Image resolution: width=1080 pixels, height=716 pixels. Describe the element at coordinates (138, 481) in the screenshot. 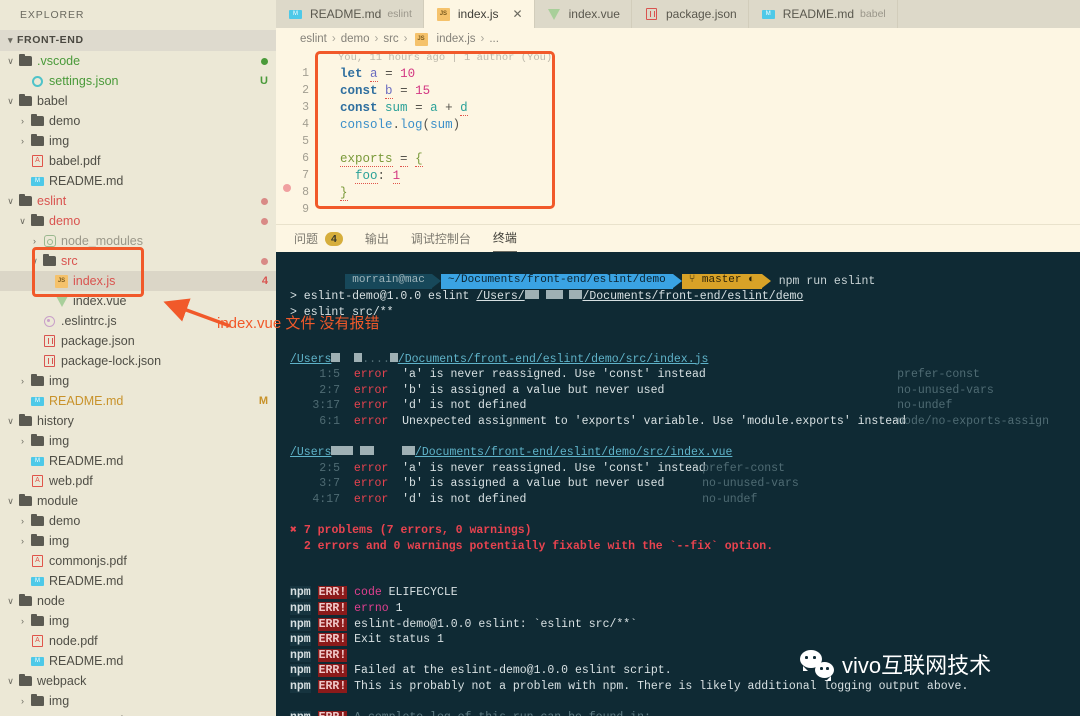

I see `tree-item-web-pdf: web.pdf` at that location.